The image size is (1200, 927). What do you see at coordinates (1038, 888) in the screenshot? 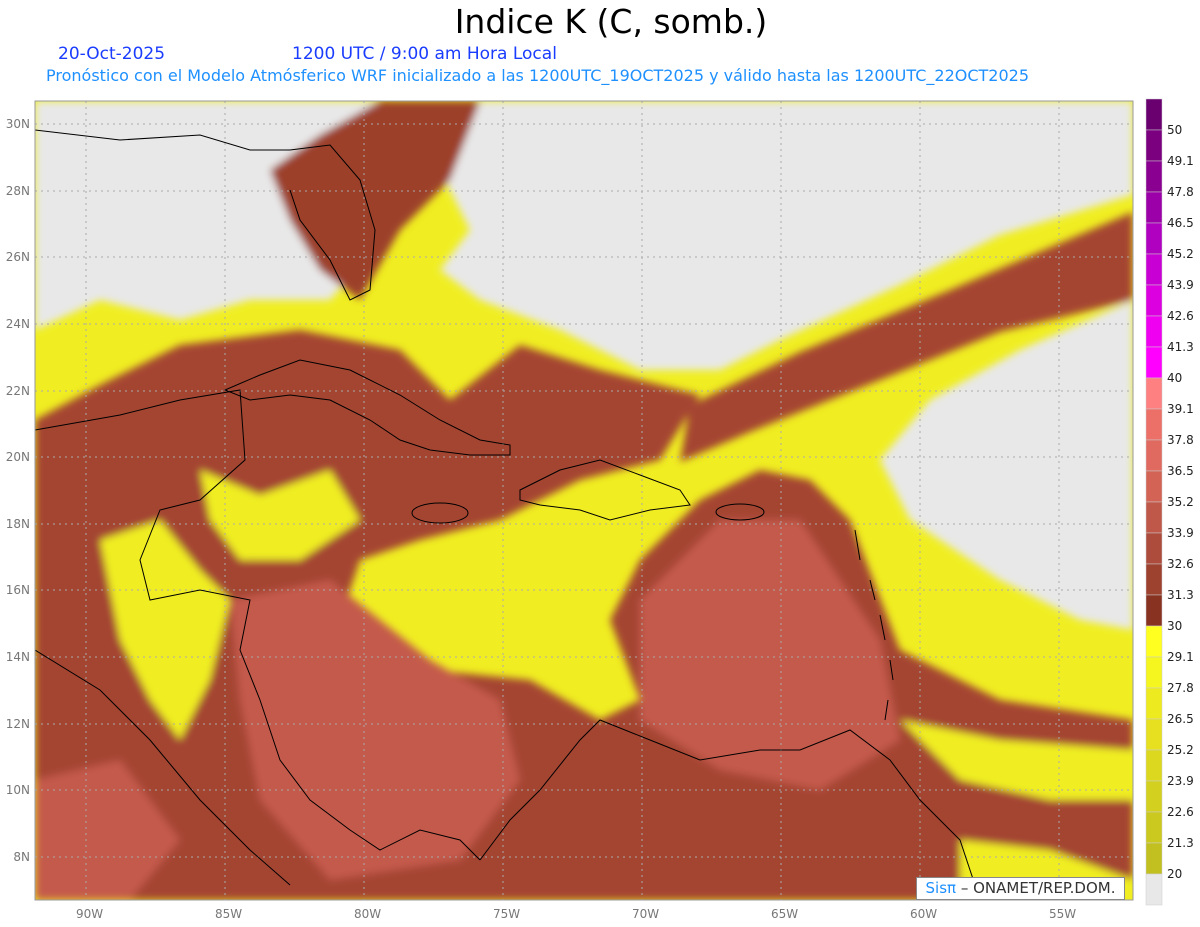
I see `credit-text: – ONAMET/REP.DOM.` at bounding box center [1038, 888].